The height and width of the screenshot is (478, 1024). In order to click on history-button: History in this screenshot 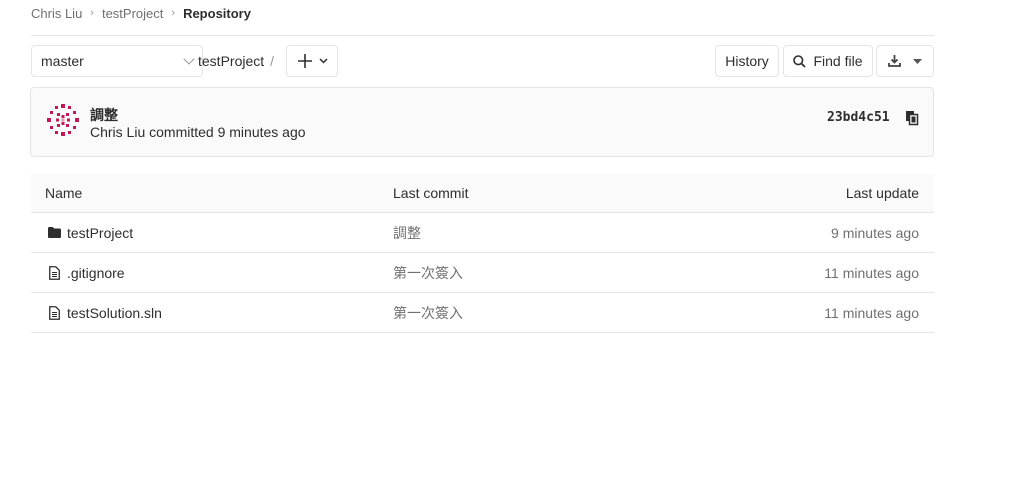, I will do `click(747, 61)`.